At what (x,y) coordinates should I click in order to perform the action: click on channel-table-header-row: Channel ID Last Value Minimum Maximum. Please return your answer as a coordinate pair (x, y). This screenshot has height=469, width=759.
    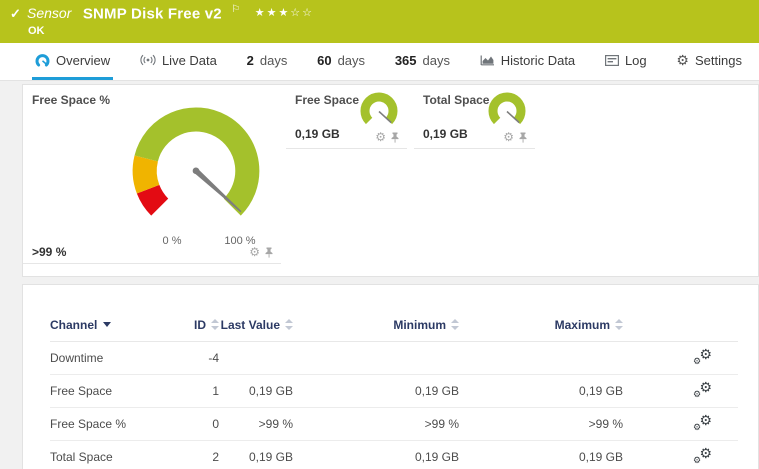
    Looking at the image, I should click on (394, 313).